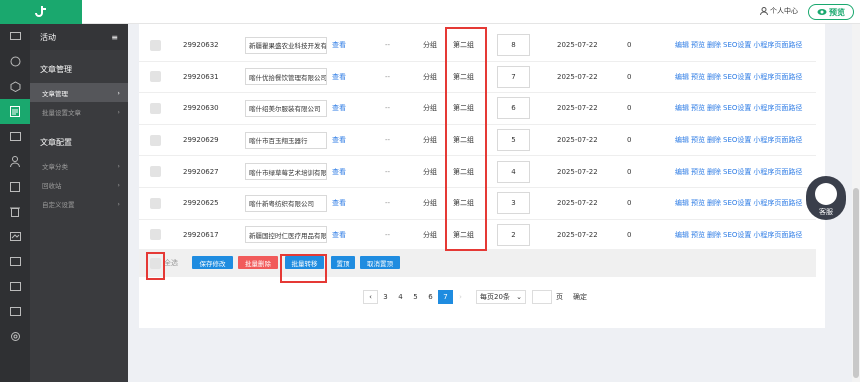 The height and width of the screenshot is (382, 860). What do you see at coordinates (41, 12) in the screenshot?
I see `app-logo` at bounding box center [41, 12].